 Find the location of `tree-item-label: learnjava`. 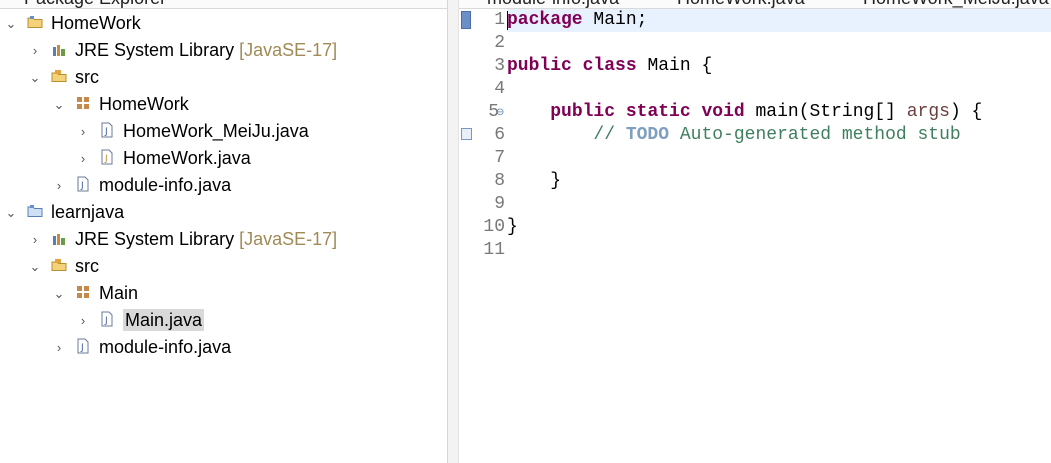

tree-item-label: learnjava is located at coordinates (88, 211).